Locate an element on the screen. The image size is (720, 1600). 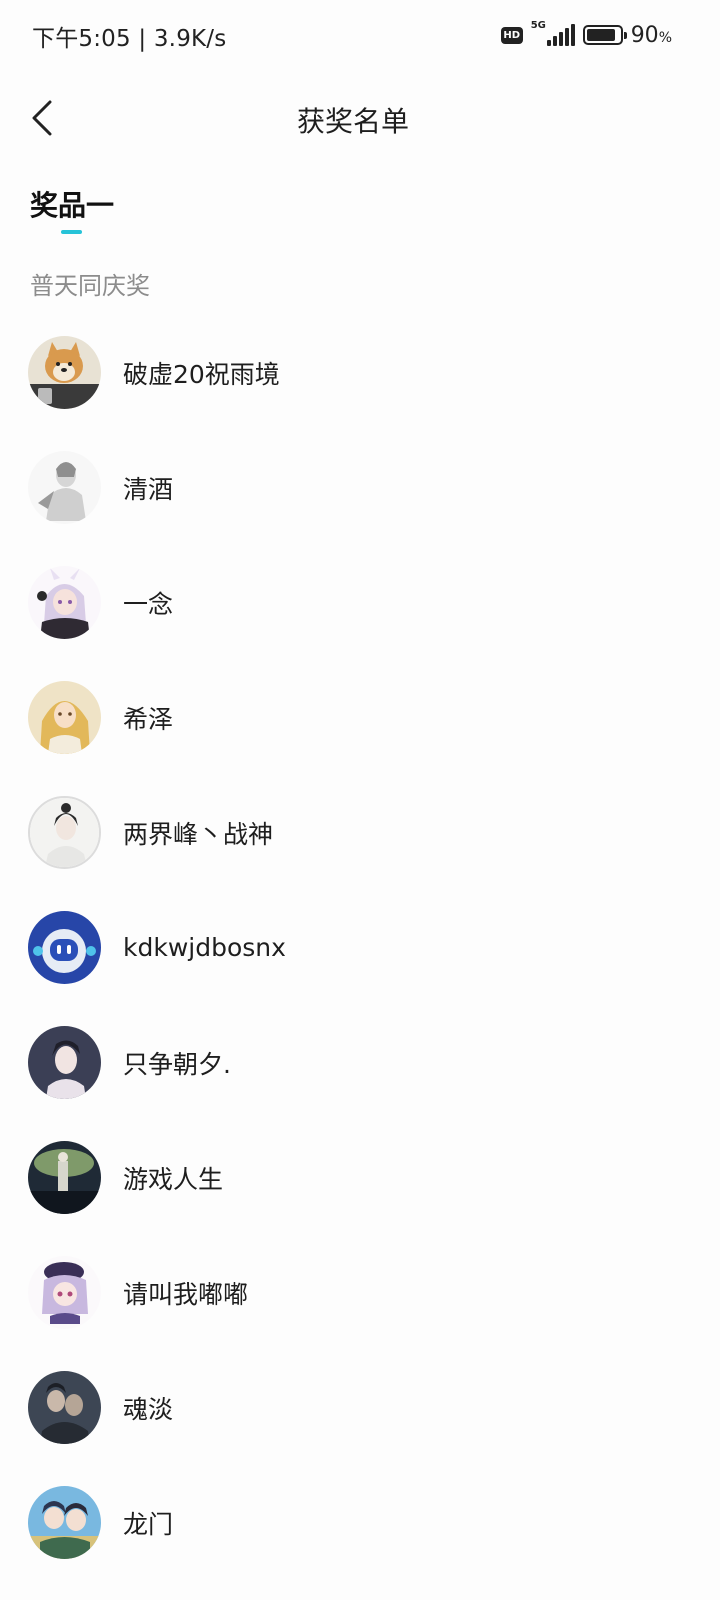
status-time-speed: 下午5:05 | 3.9K/s is located at coordinates (129, 36).